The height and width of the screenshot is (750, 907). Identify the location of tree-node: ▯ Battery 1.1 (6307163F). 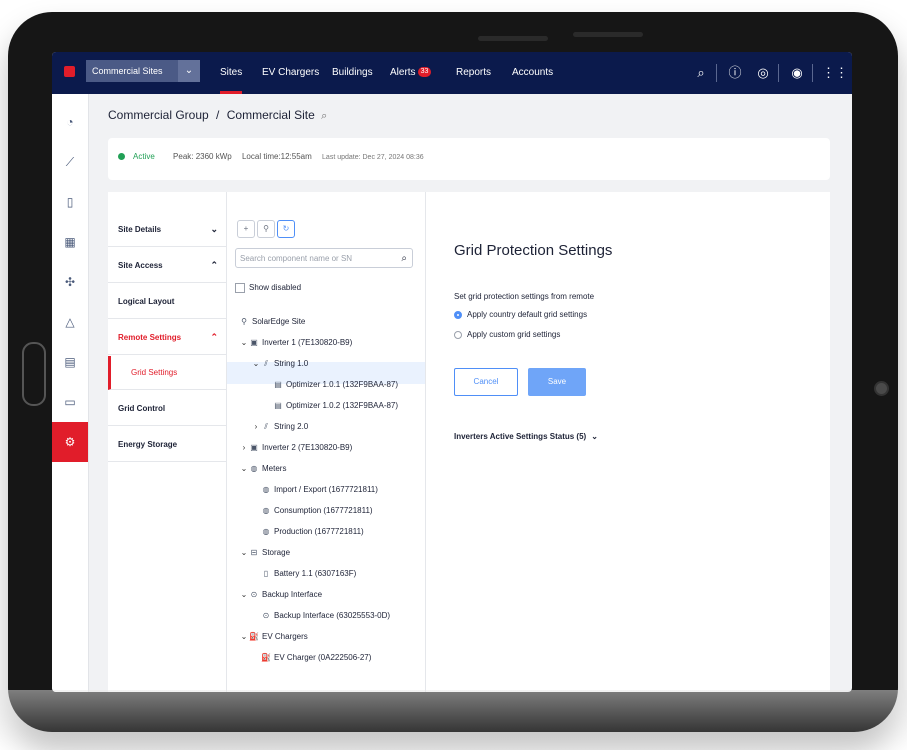
(308, 574).